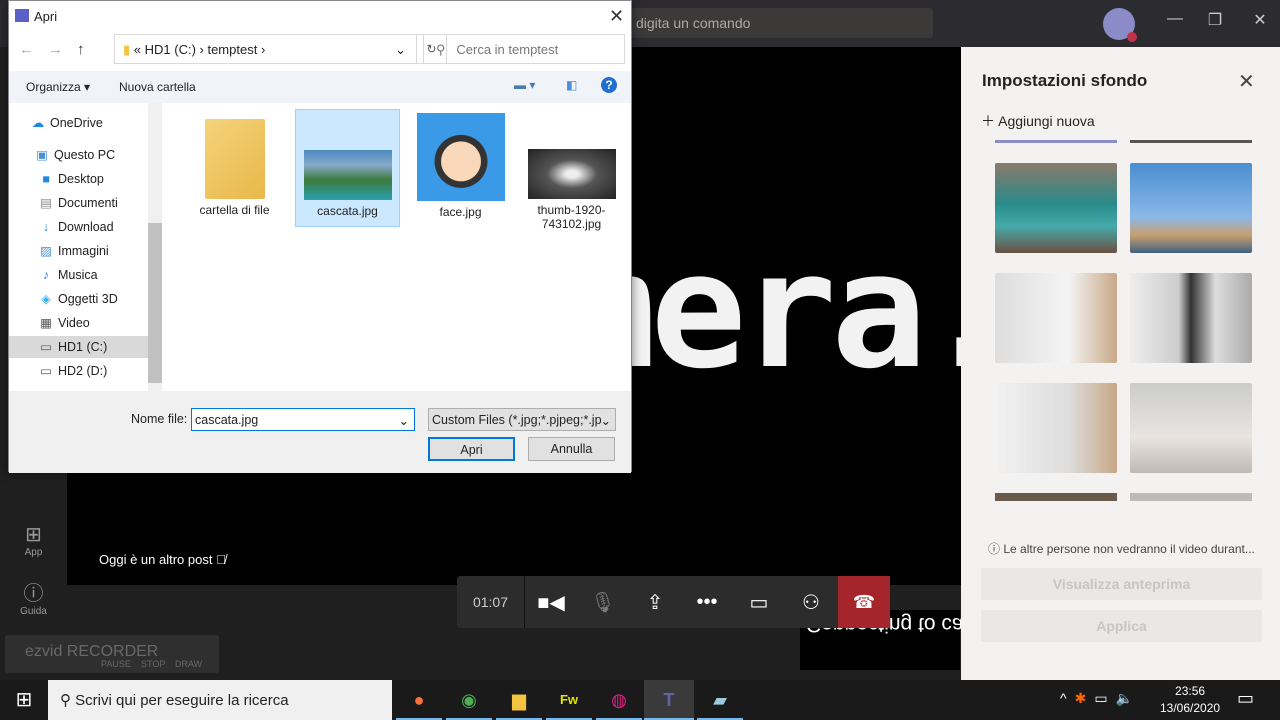  Describe the element at coordinates (86, 123) in the screenshot. I see `tree-onedrive: ☁ OneDrive` at that location.